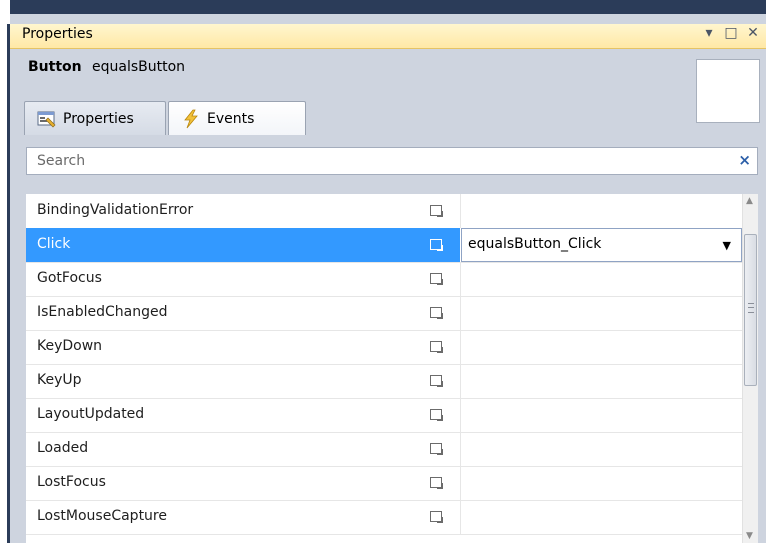 The width and height of the screenshot is (766, 543). I want to click on tab-properties: Properties, so click(95, 118).